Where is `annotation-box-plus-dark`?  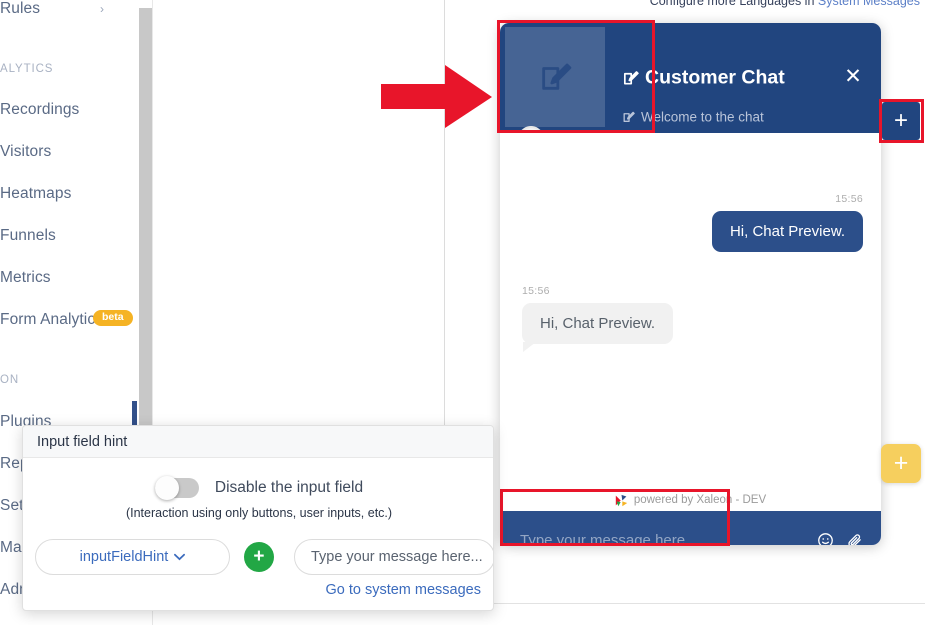
annotation-box-plus-dark is located at coordinates (901, 121).